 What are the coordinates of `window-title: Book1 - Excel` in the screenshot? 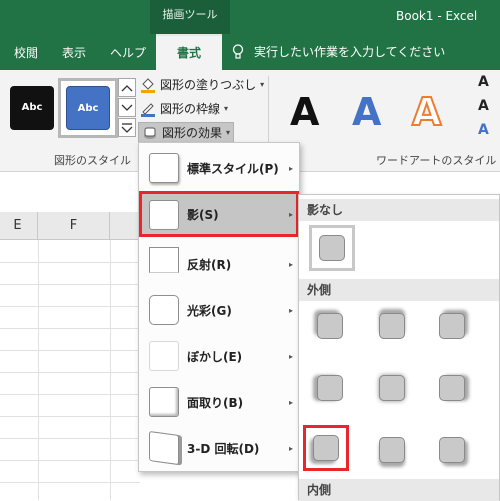 It's located at (437, 16).